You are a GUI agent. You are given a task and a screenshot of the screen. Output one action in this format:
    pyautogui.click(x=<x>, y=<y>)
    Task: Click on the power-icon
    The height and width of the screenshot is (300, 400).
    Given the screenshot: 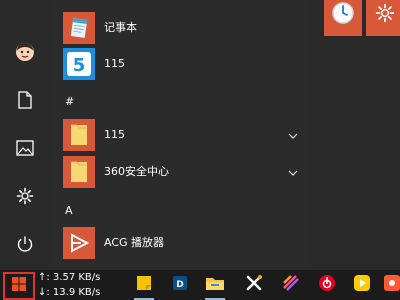 What is the action you would take?
    pyautogui.click(x=25, y=246)
    